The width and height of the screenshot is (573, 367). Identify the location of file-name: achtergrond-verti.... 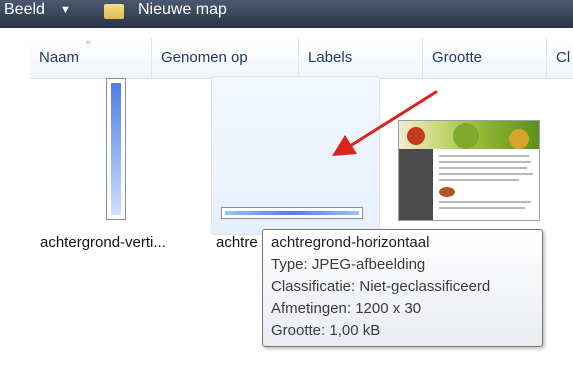
(103, 242).